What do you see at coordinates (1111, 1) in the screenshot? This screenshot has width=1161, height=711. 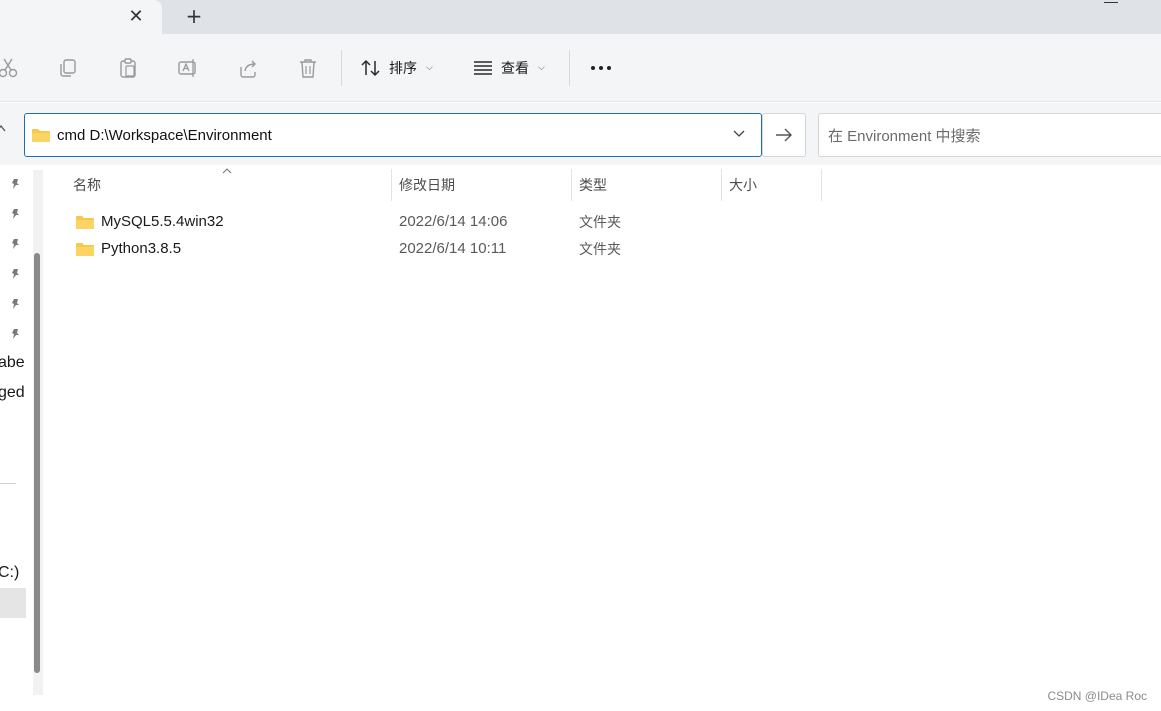 I see `minimize-icon` at bounding box center [1111, 1].